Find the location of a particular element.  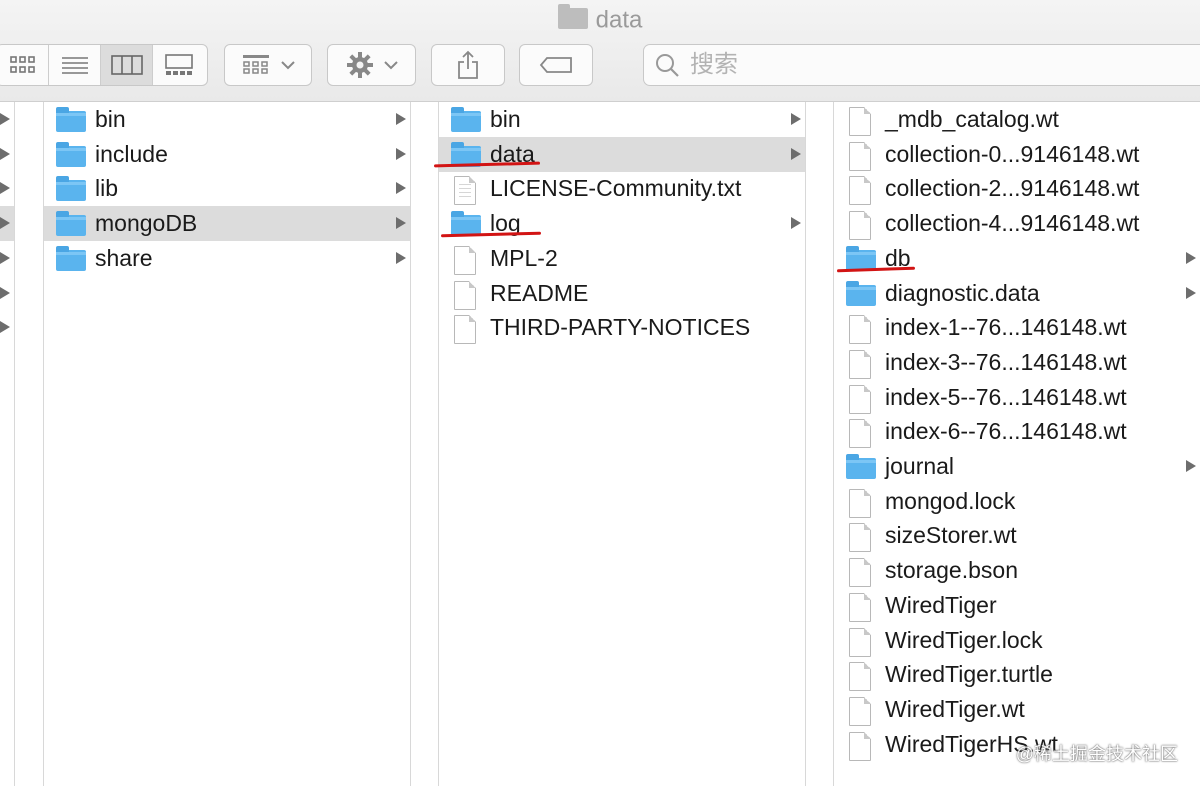

share-button is located at coordinates (468, 65).